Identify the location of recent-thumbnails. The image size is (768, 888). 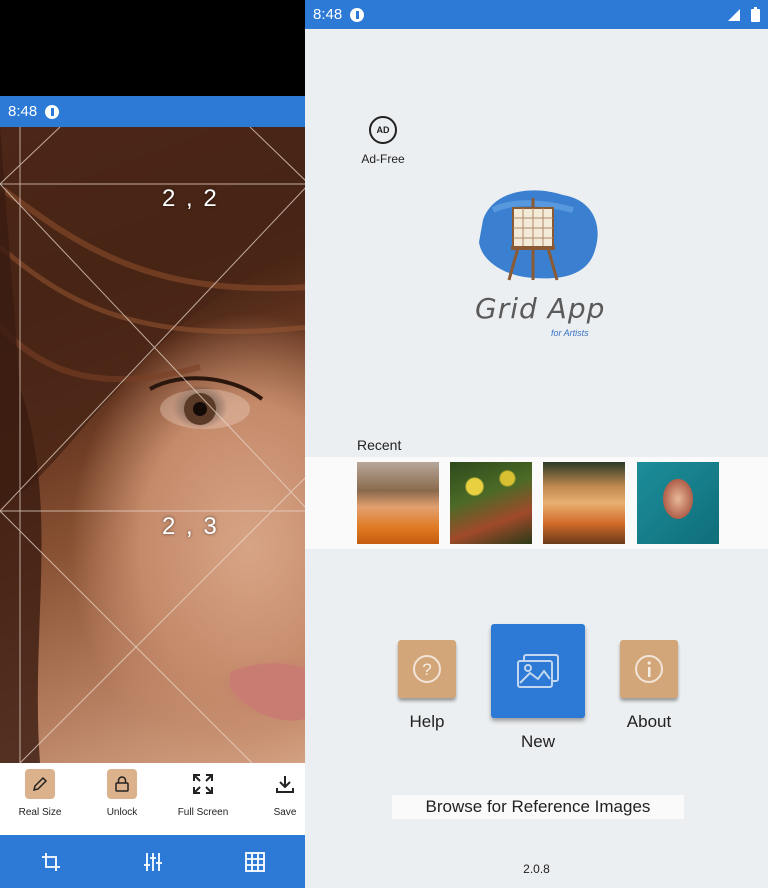
(536, 503).